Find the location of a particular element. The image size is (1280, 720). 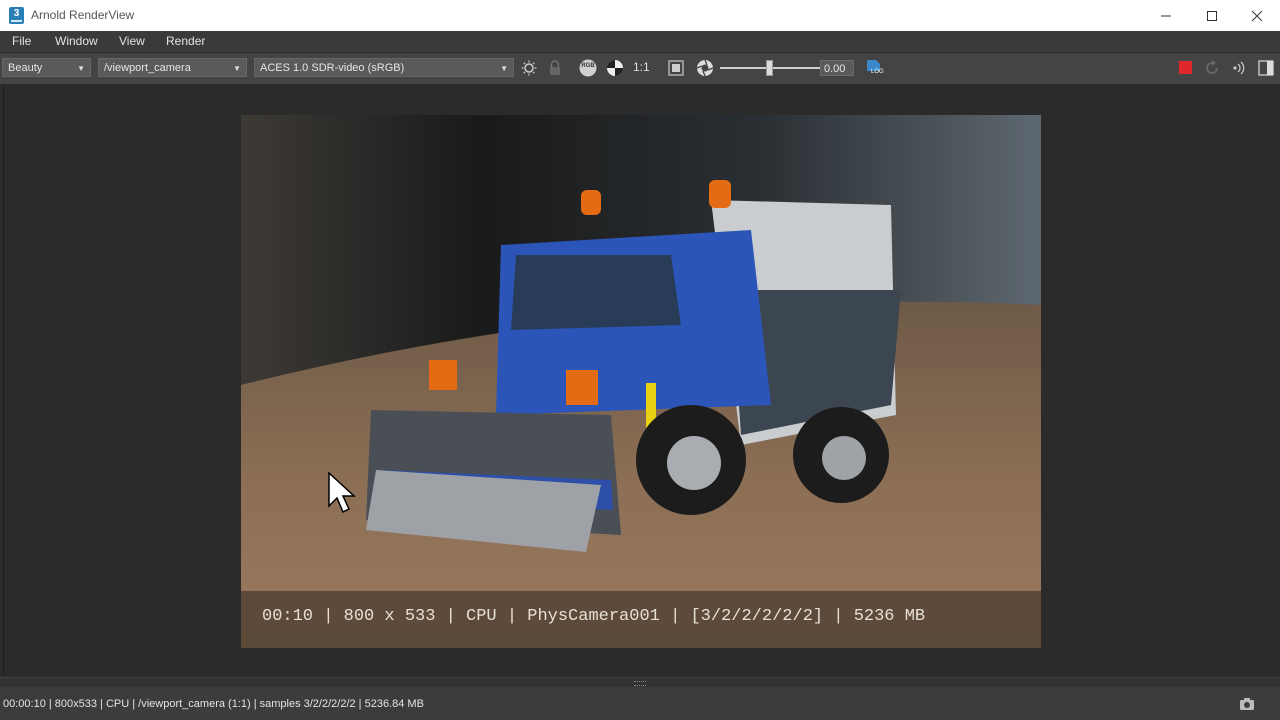

stop-render-button is located at coordinates (1185, 67).